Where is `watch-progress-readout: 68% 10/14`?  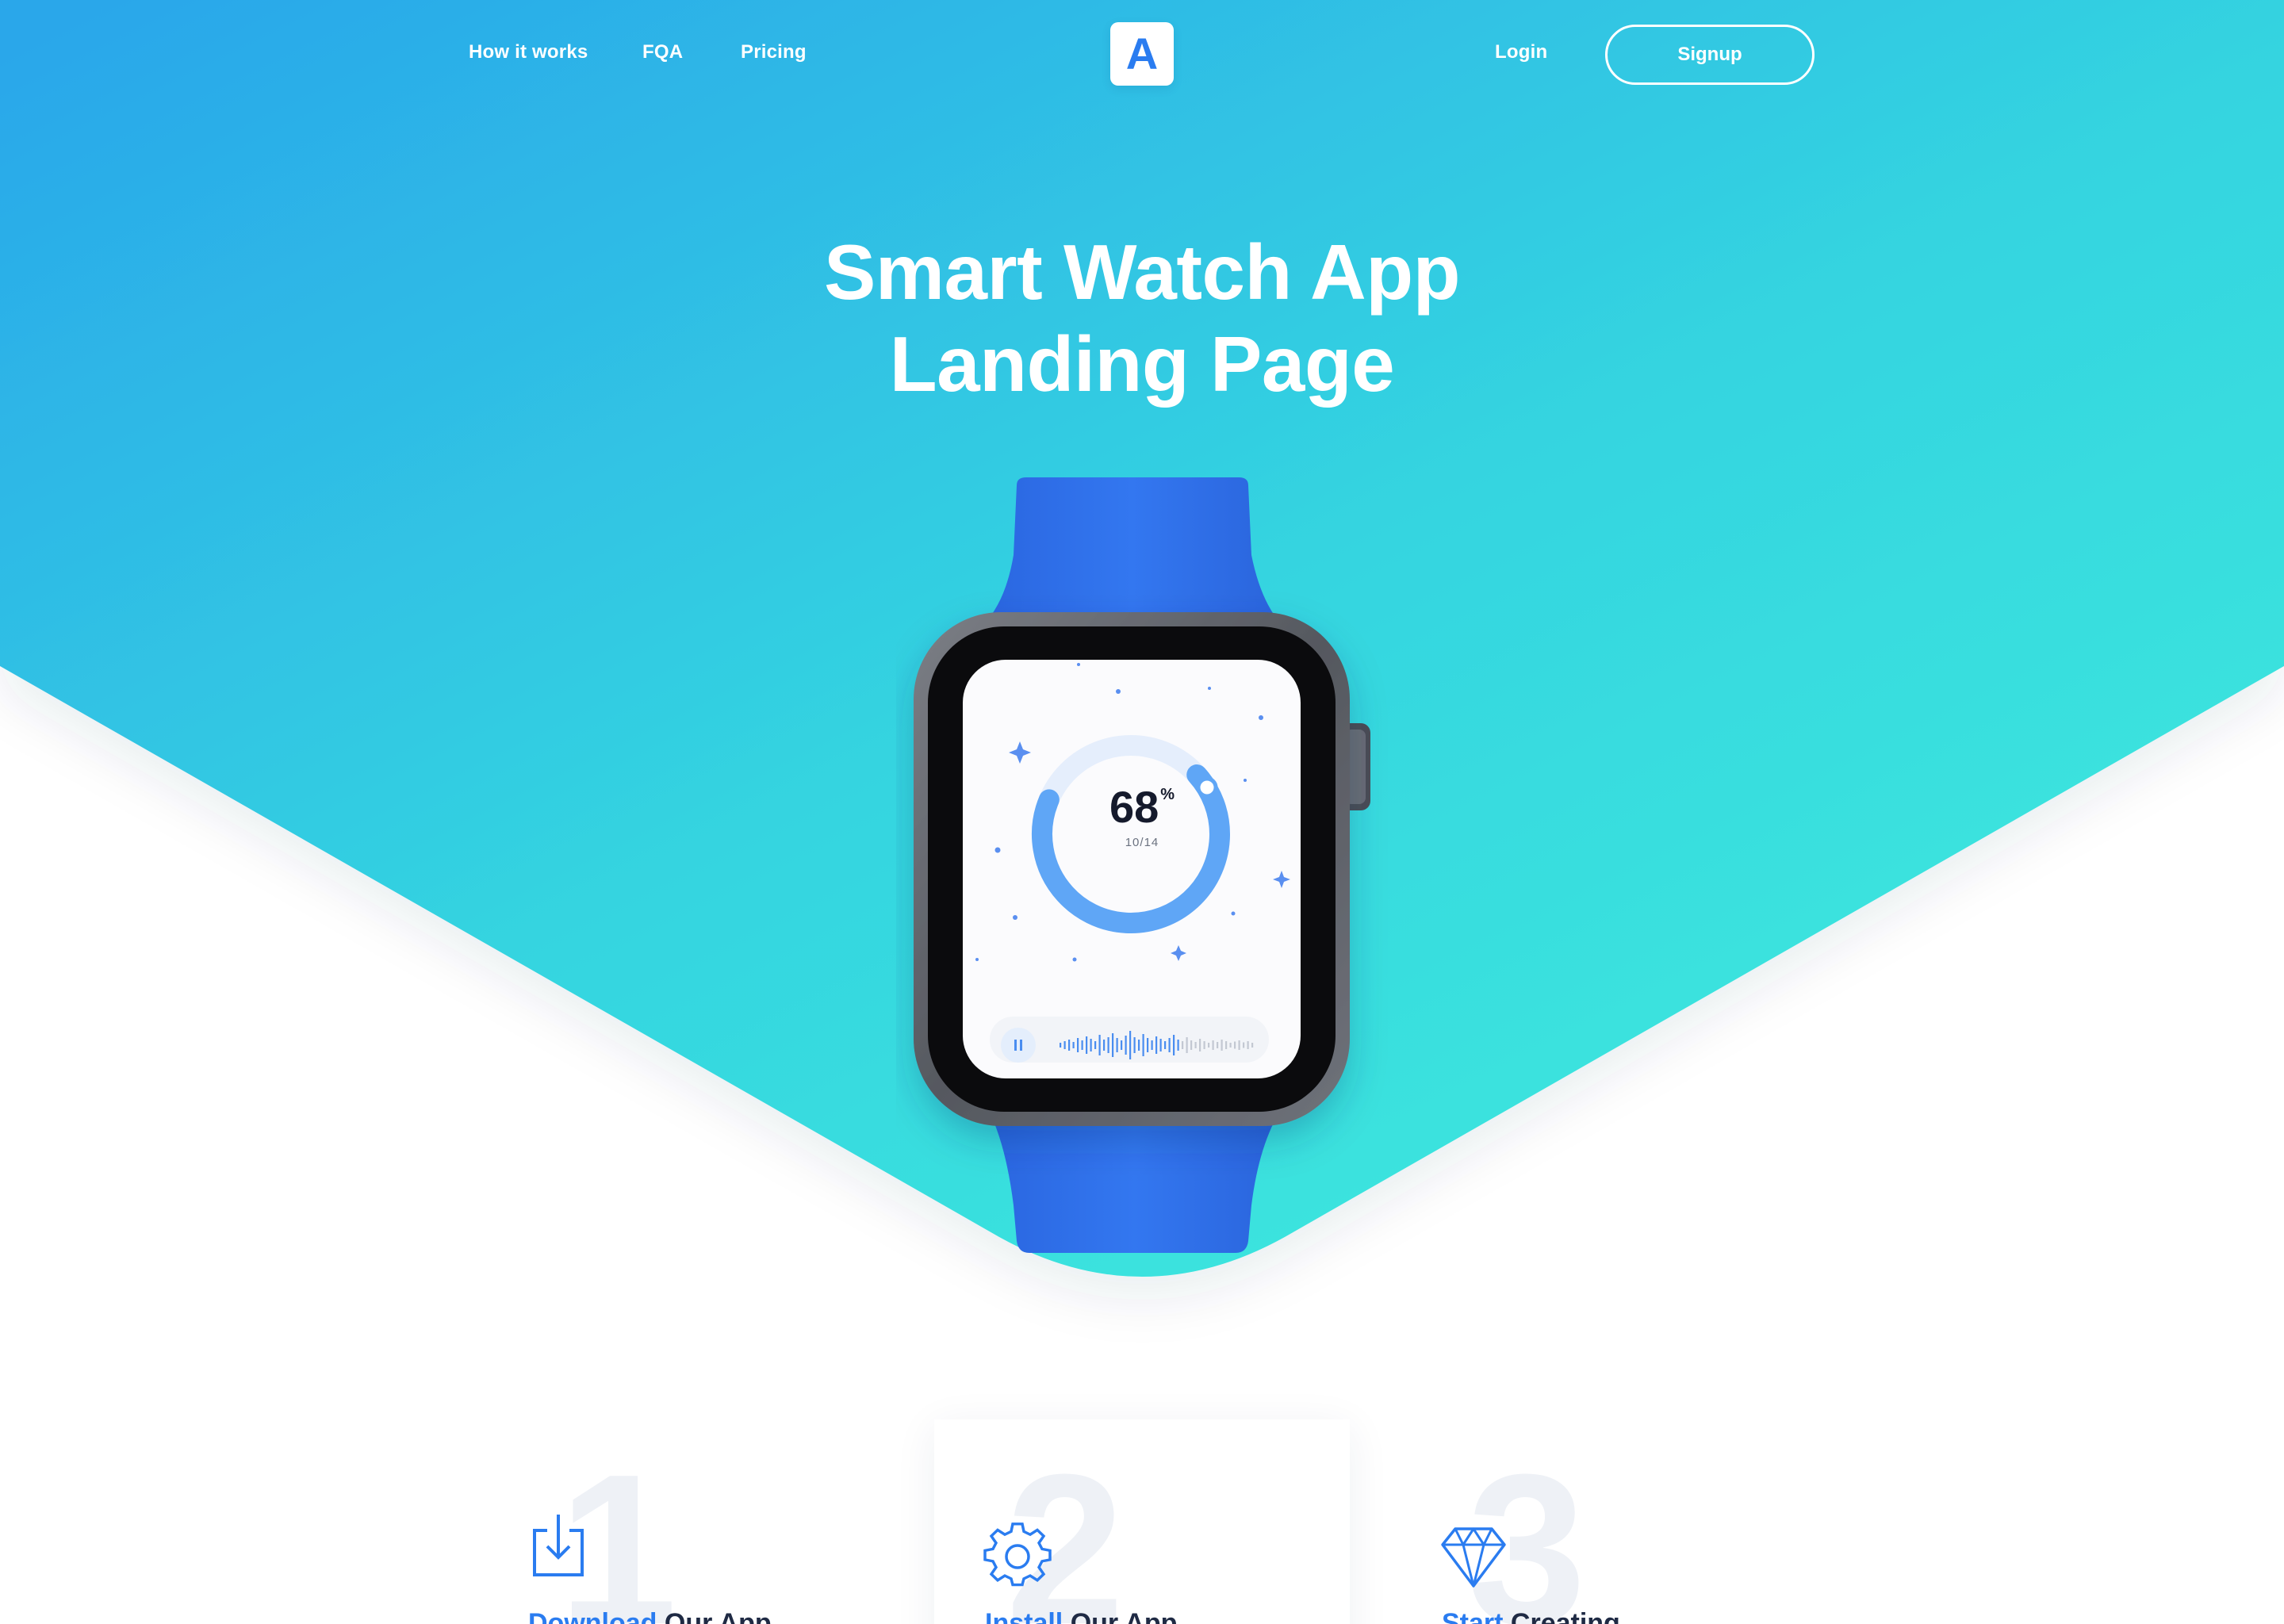 watch-progress-readout: 68% 10/14 is located at coordinates (1142, 816).